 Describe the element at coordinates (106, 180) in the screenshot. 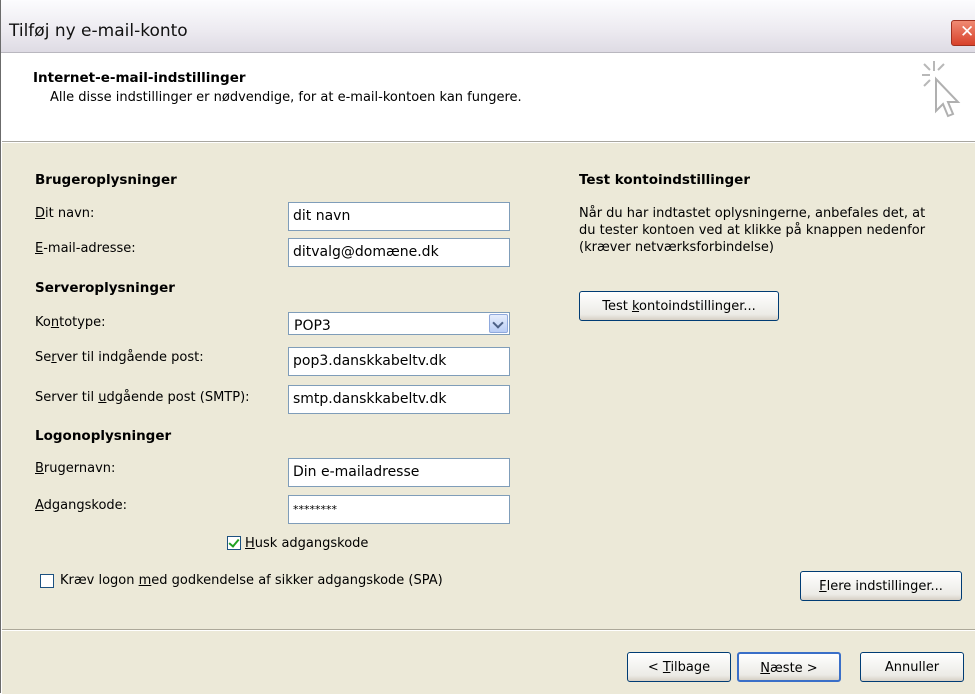

I see `user-info-heading: Brugeroplysninger` at that location.